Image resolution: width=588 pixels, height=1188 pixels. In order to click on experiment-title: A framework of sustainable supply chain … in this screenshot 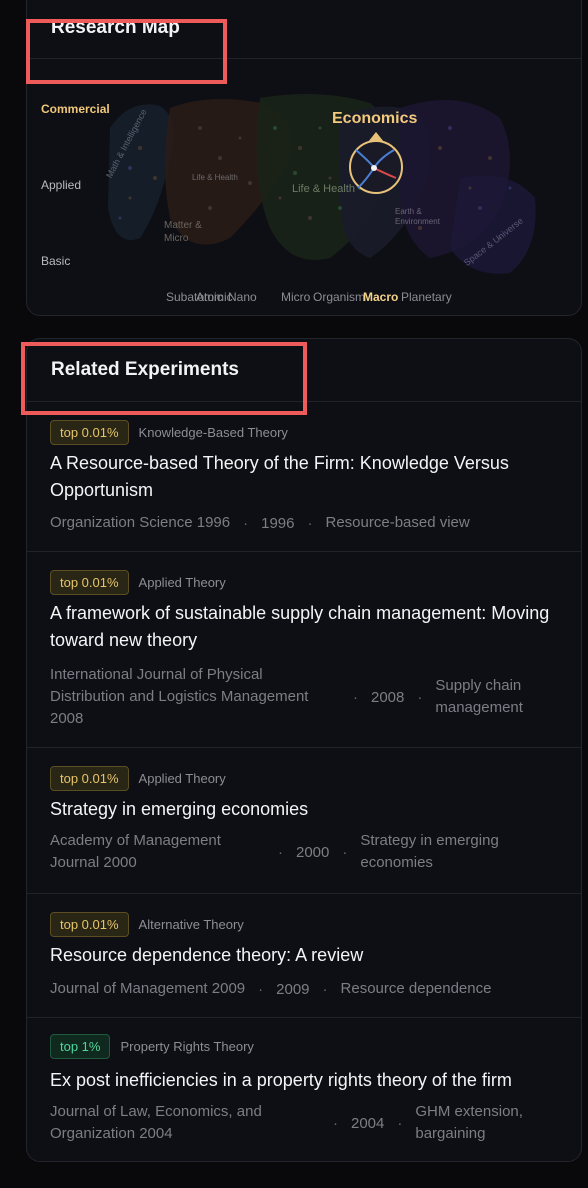, I will do `click(300, 627)`.